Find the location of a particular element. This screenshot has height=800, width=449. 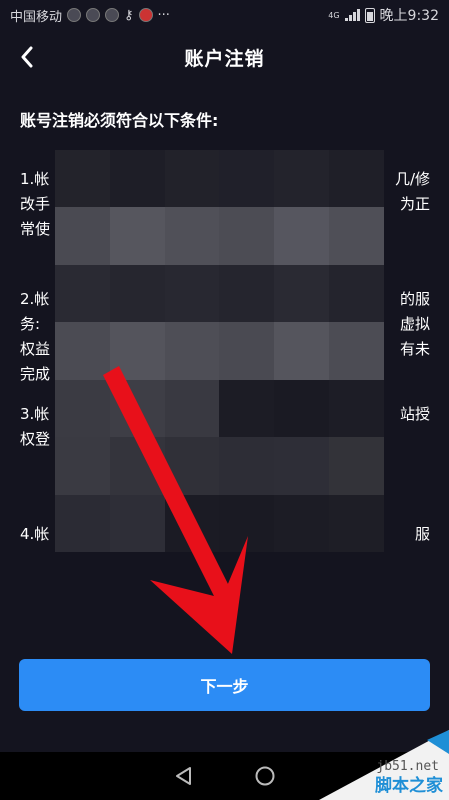

condition-text: 1.帐 is located at coordinates (35, 179).